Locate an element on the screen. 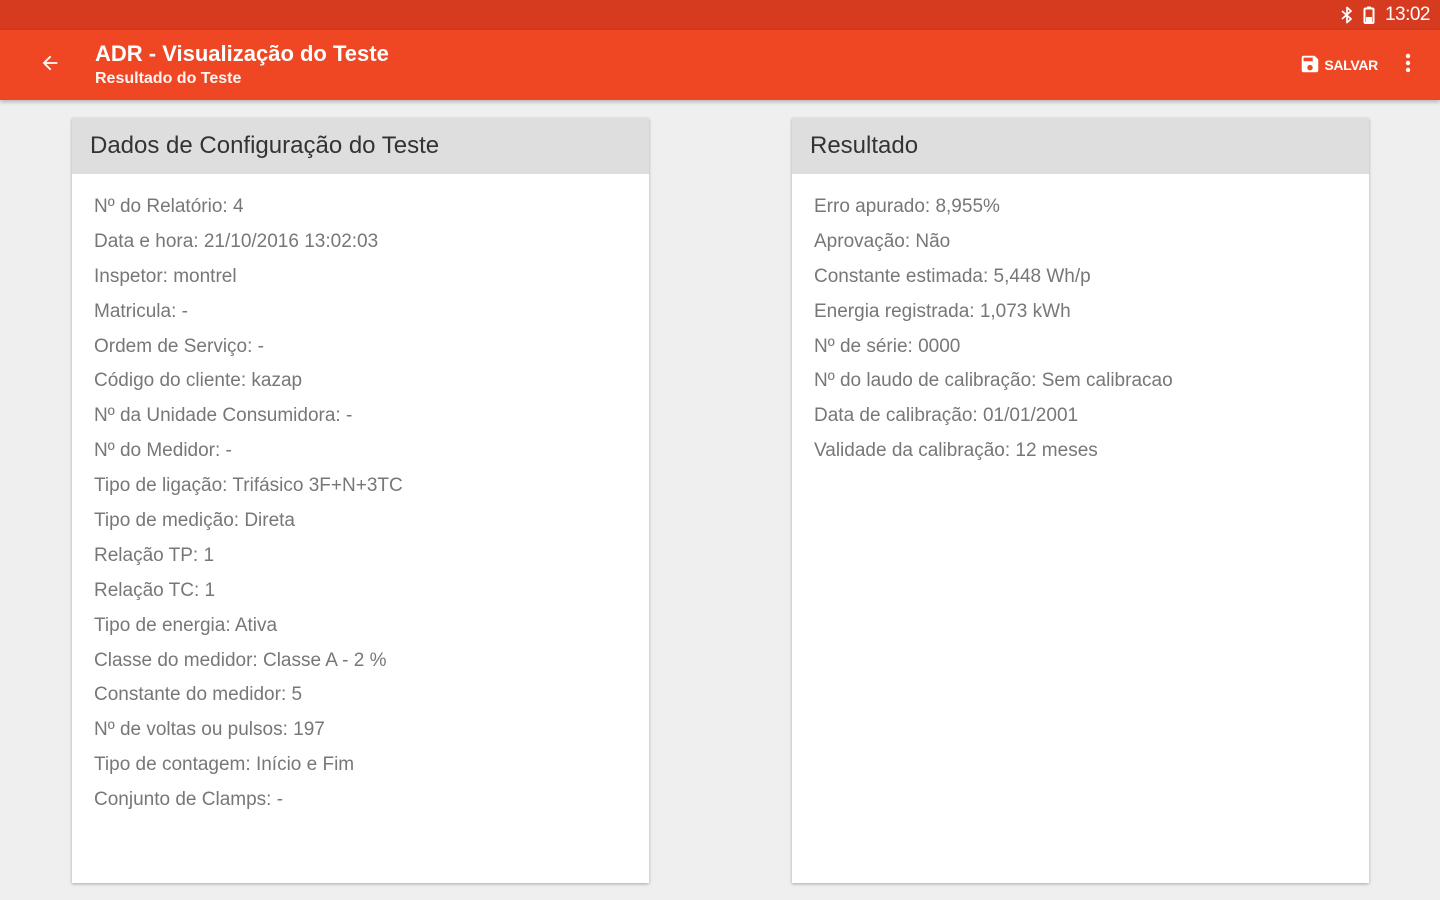  page-subtitle: Resultado do Teste is located at coordinates (168, 78).